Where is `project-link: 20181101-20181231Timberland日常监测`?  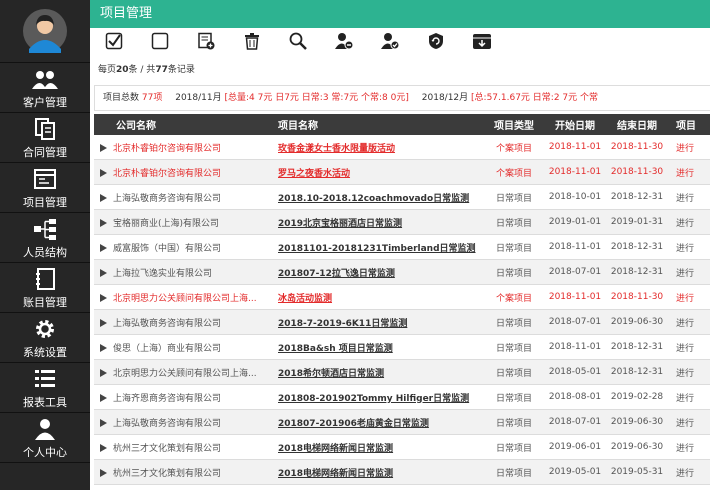
project-link: 20181101-20181231Timberland日常监测 is located at coordinates (376, 247).